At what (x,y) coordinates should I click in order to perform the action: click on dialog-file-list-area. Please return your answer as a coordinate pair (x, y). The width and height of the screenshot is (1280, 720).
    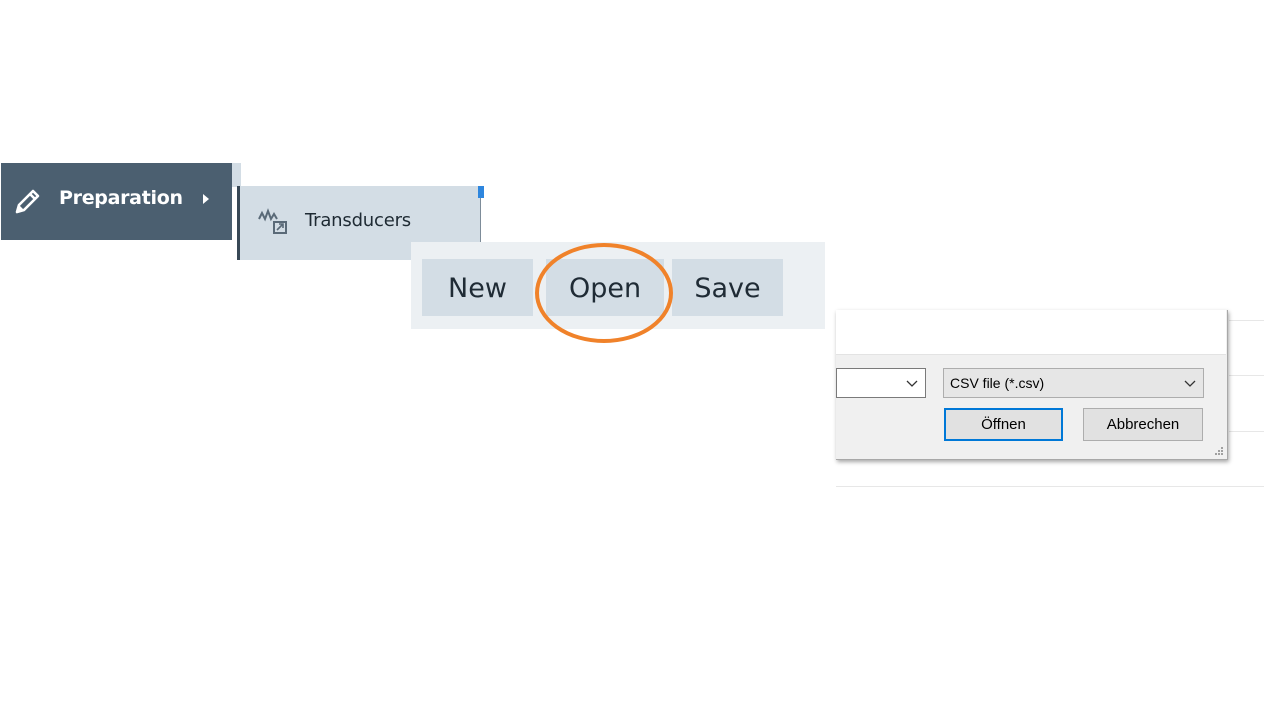
    Looking at the image, I should click on (1031, 332).